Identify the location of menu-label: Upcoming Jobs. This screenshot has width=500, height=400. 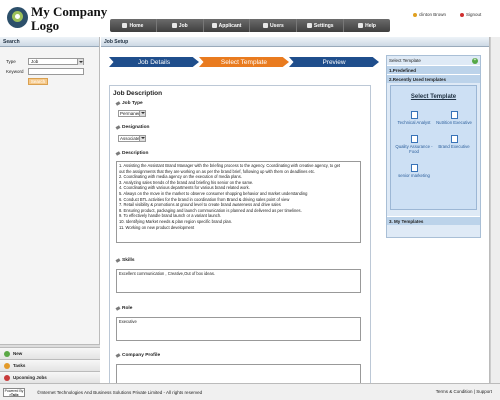
(30, 377).